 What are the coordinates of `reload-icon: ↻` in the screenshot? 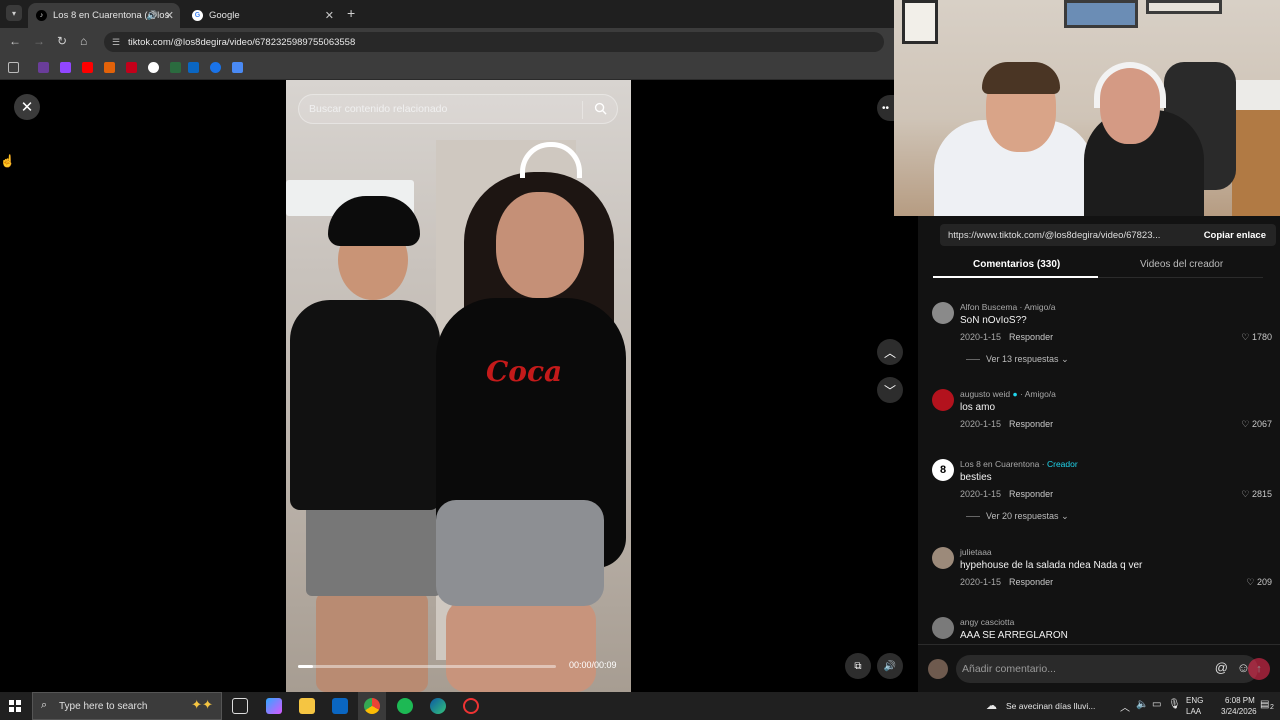 It's located at (62, 41).